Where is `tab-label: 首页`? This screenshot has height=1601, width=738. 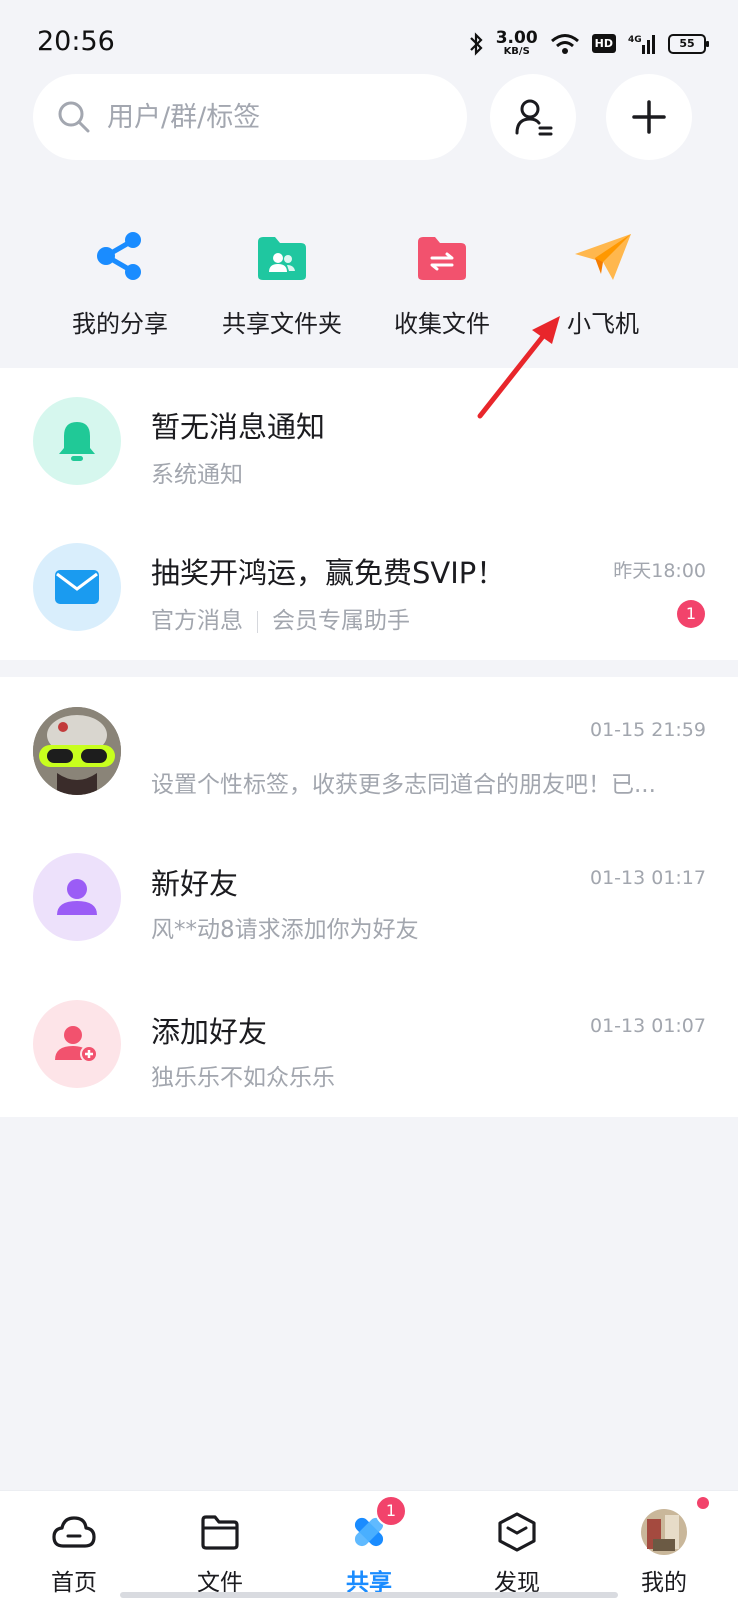
tab-label: 首页 is located at coordinates (74, 1583).